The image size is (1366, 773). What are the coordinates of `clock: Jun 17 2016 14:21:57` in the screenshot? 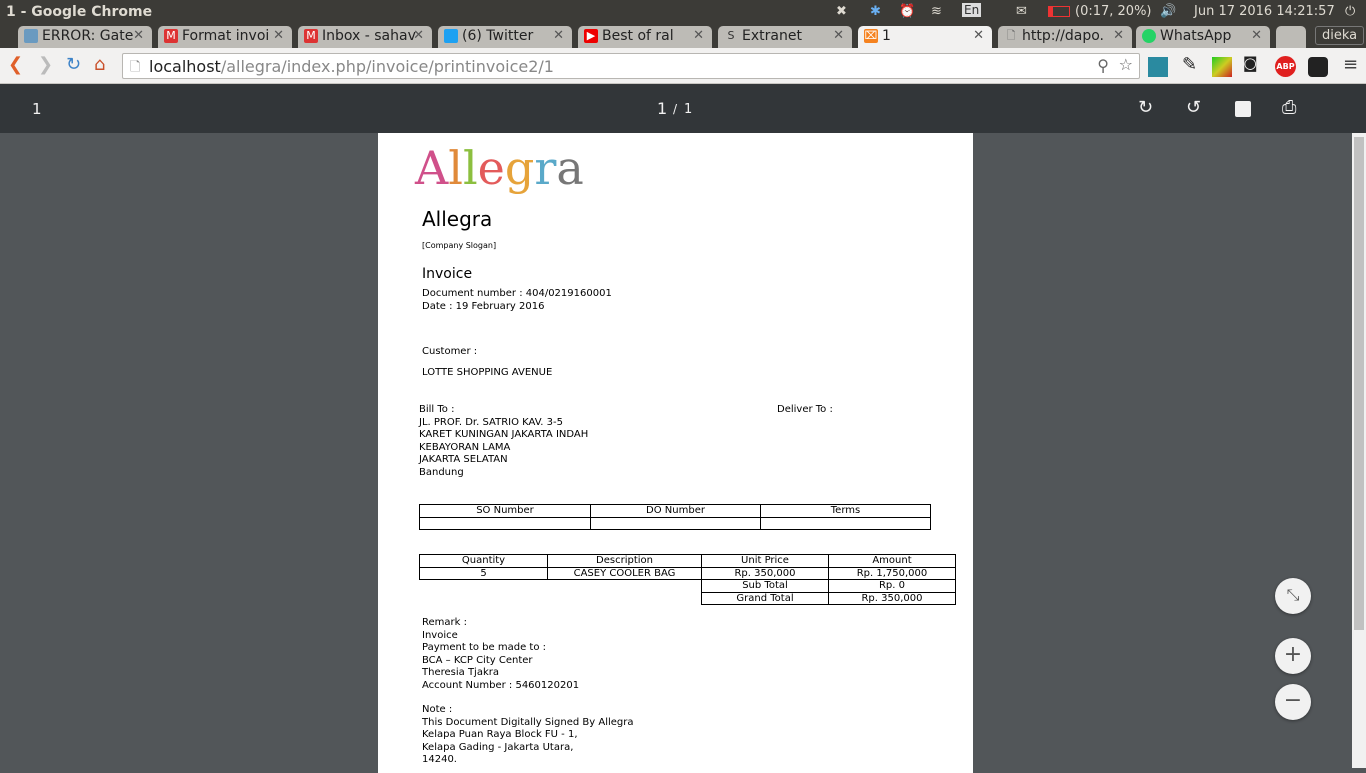 It's located at (1264, 11).